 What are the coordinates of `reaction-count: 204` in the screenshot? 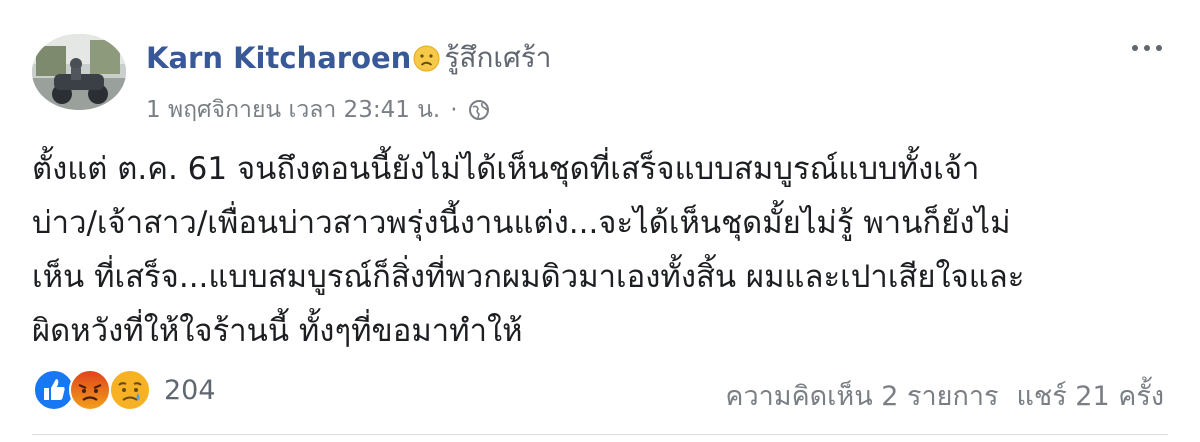 It's located at (190, 390).